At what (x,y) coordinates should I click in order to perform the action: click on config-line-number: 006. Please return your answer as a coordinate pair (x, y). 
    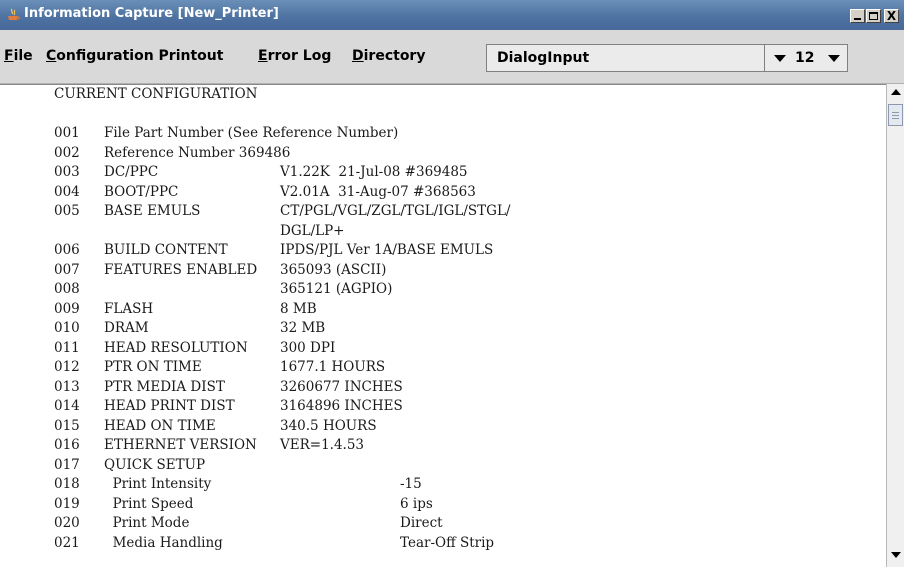
    Looking at the image, I should click on (67, 250).